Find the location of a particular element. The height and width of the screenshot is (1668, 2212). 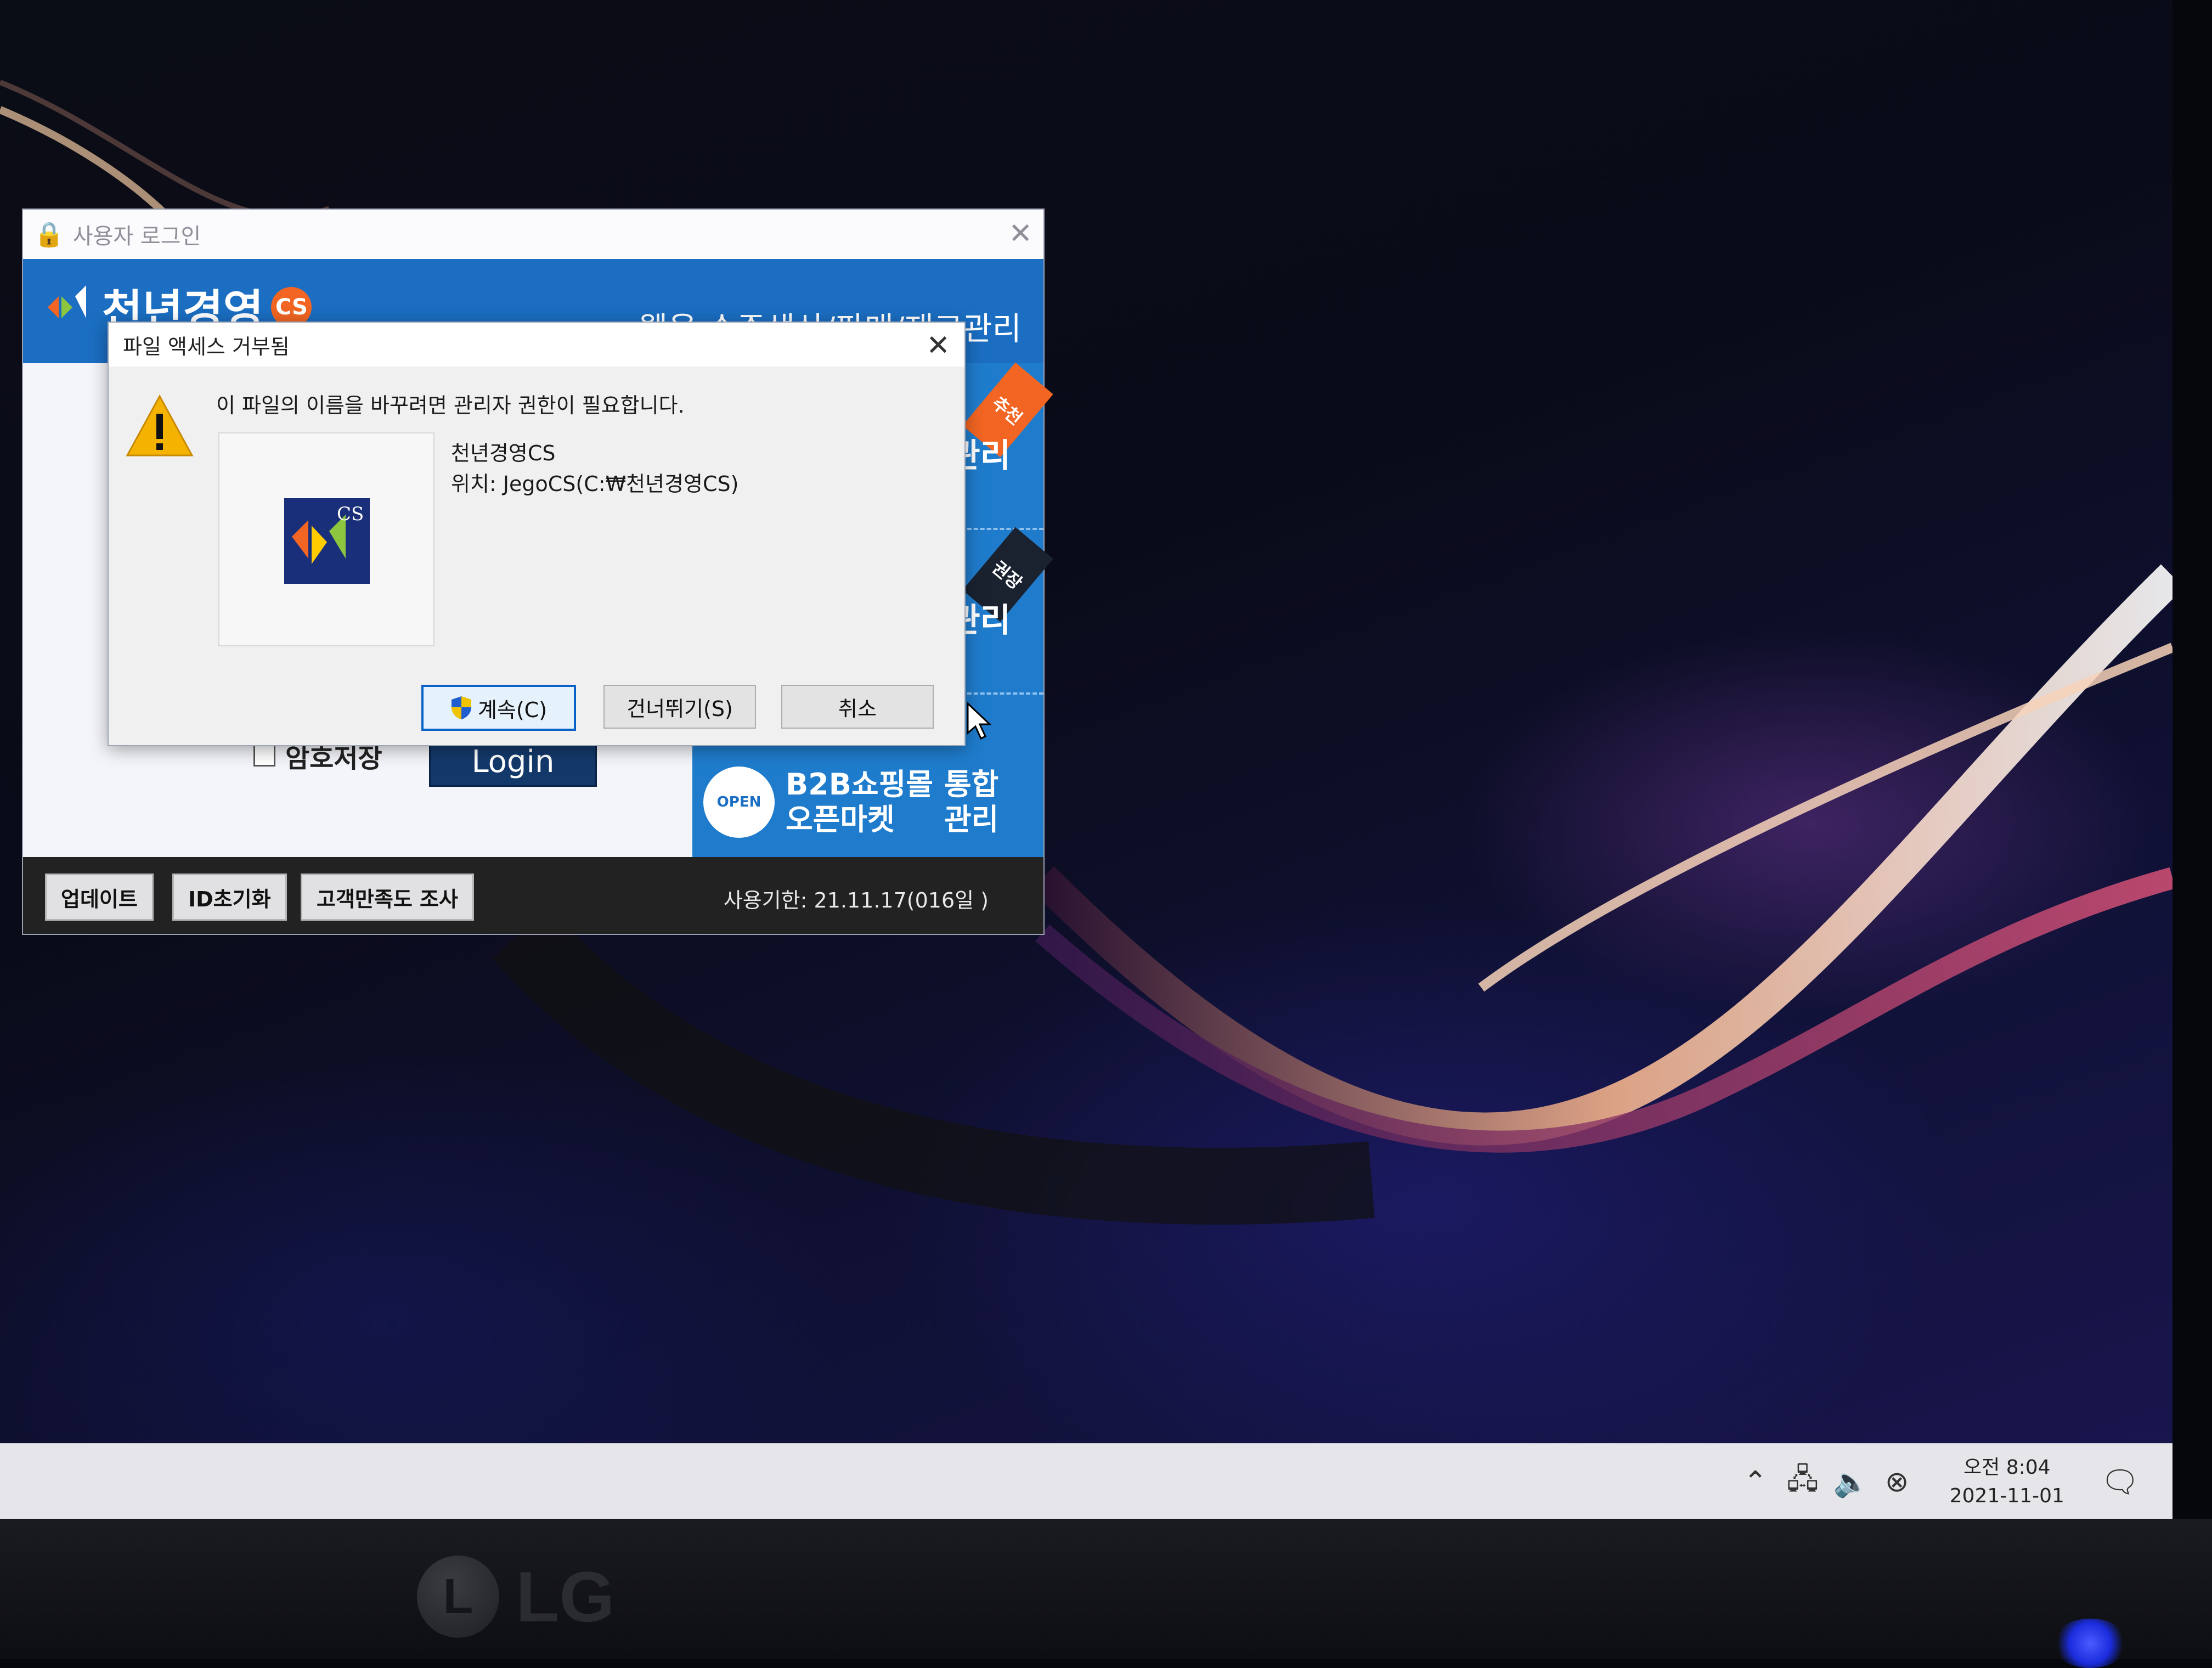

b2b-sub-label: 오픈마켓 is located at coordinates (840, 819).